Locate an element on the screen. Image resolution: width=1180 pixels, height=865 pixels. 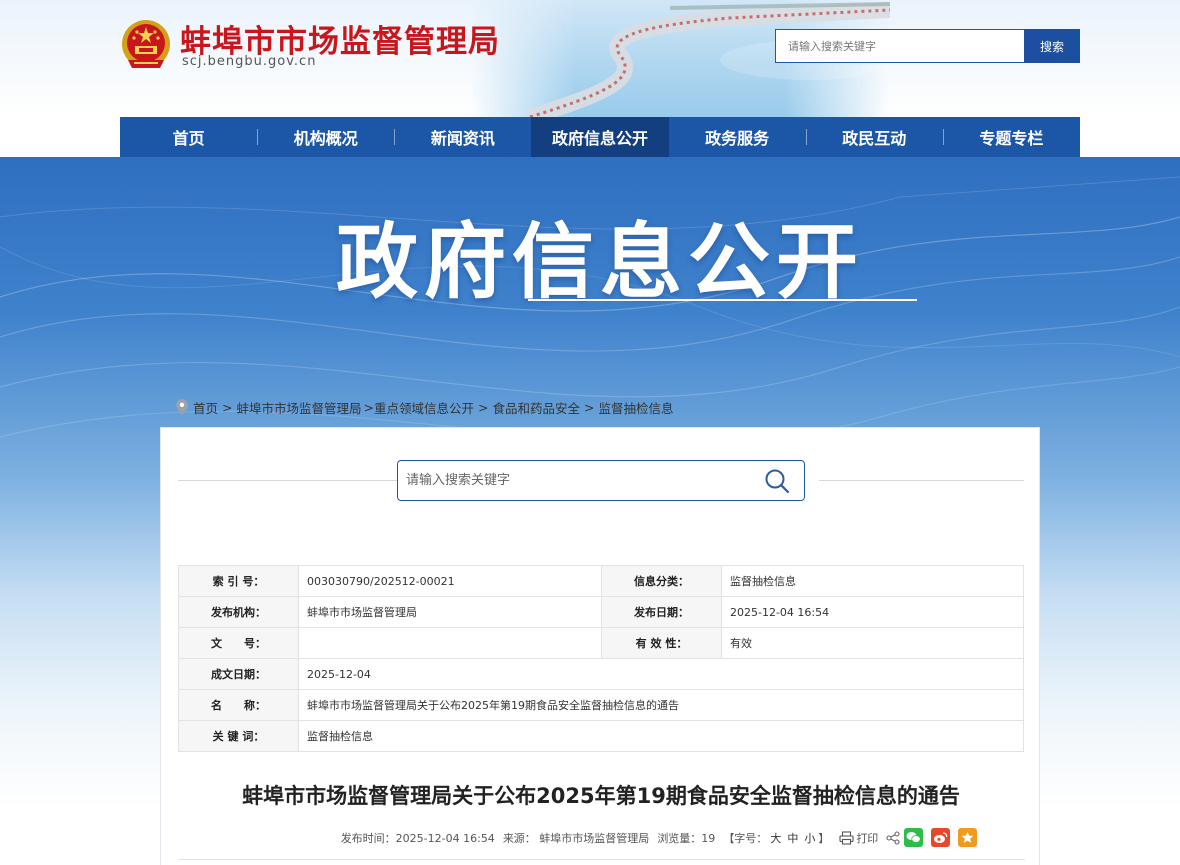
table-row: 发布机构： 蚌埠市市场监督管理局 发布日期： 2025-12-04 16:54 is located at coordinates (601, 612).